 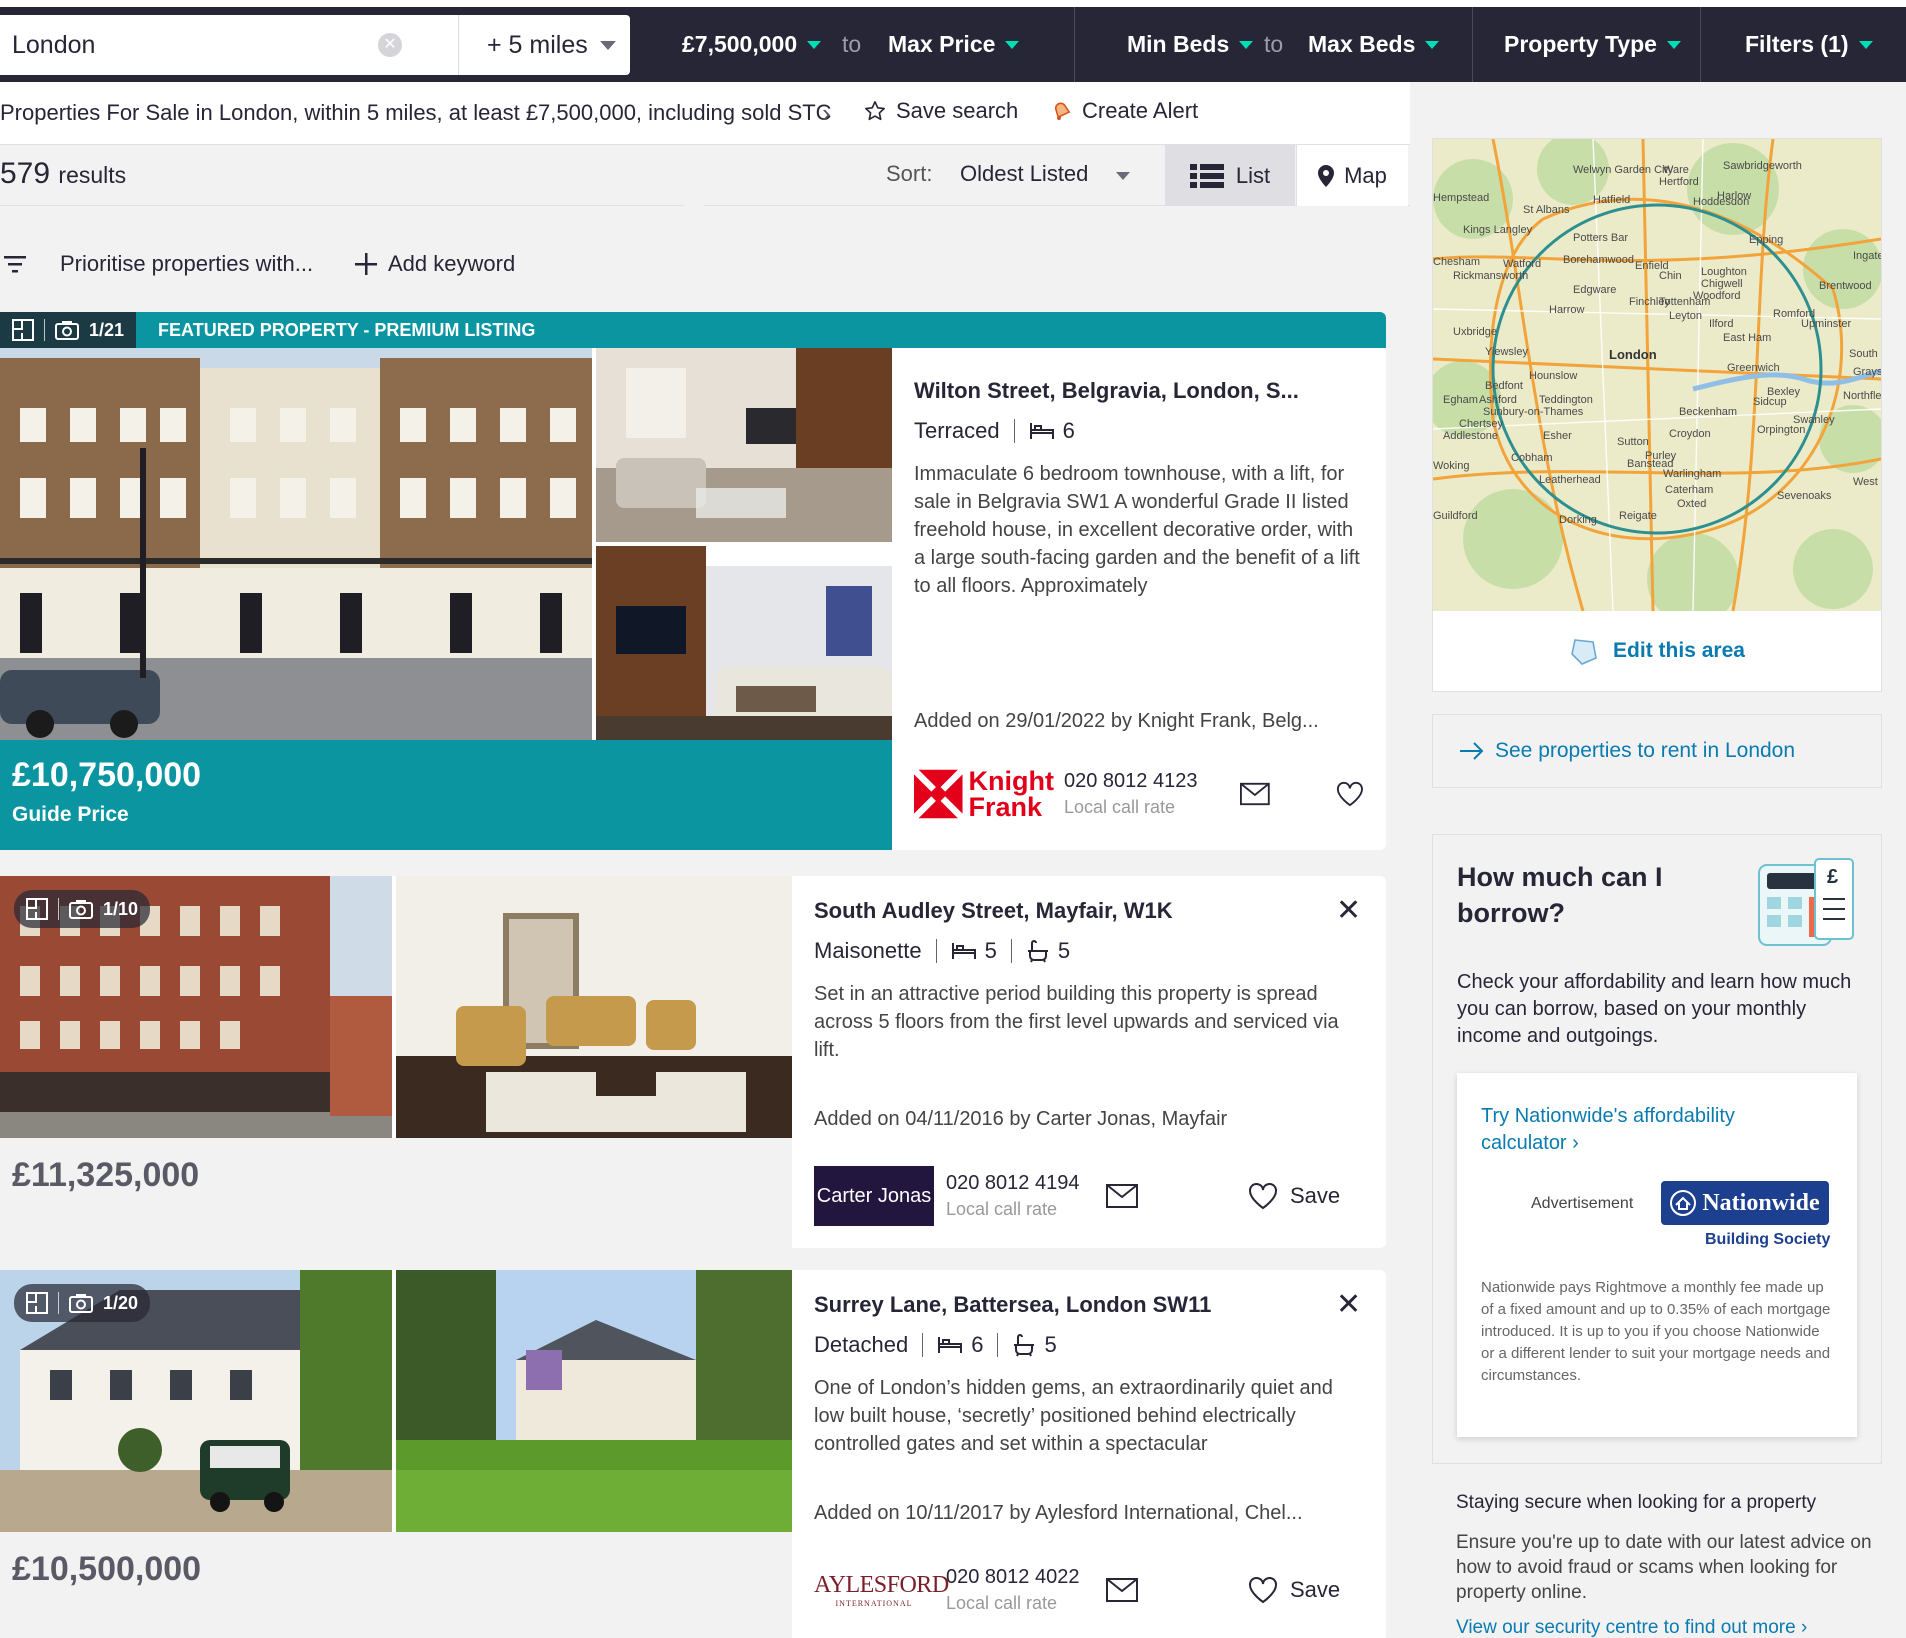 I want to click on agent-name-line1: AYLESFORD, so click(x=881, y=1585).